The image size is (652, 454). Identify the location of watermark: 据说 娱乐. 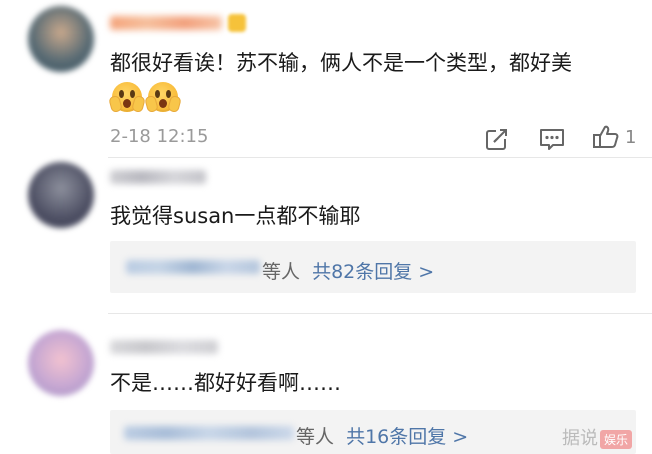
(597, 437).